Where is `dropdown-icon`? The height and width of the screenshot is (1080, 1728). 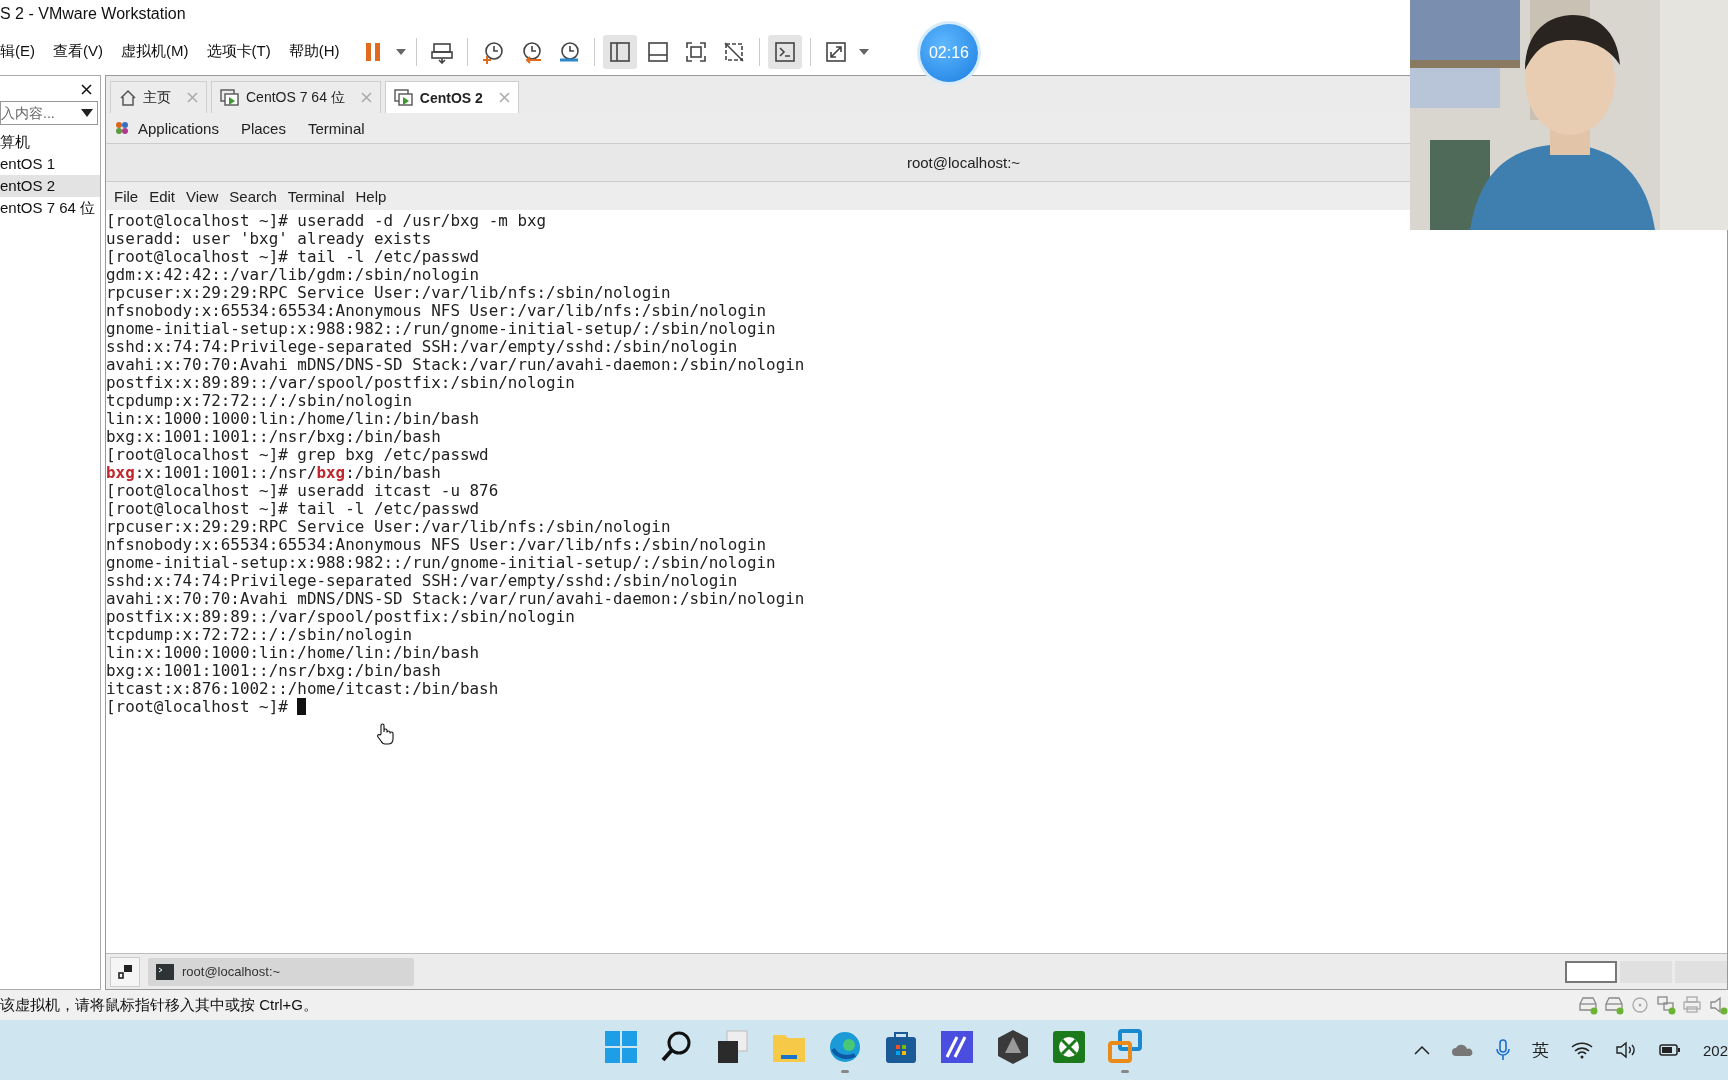
dropdown-icon is located at coordinates (87, 113).